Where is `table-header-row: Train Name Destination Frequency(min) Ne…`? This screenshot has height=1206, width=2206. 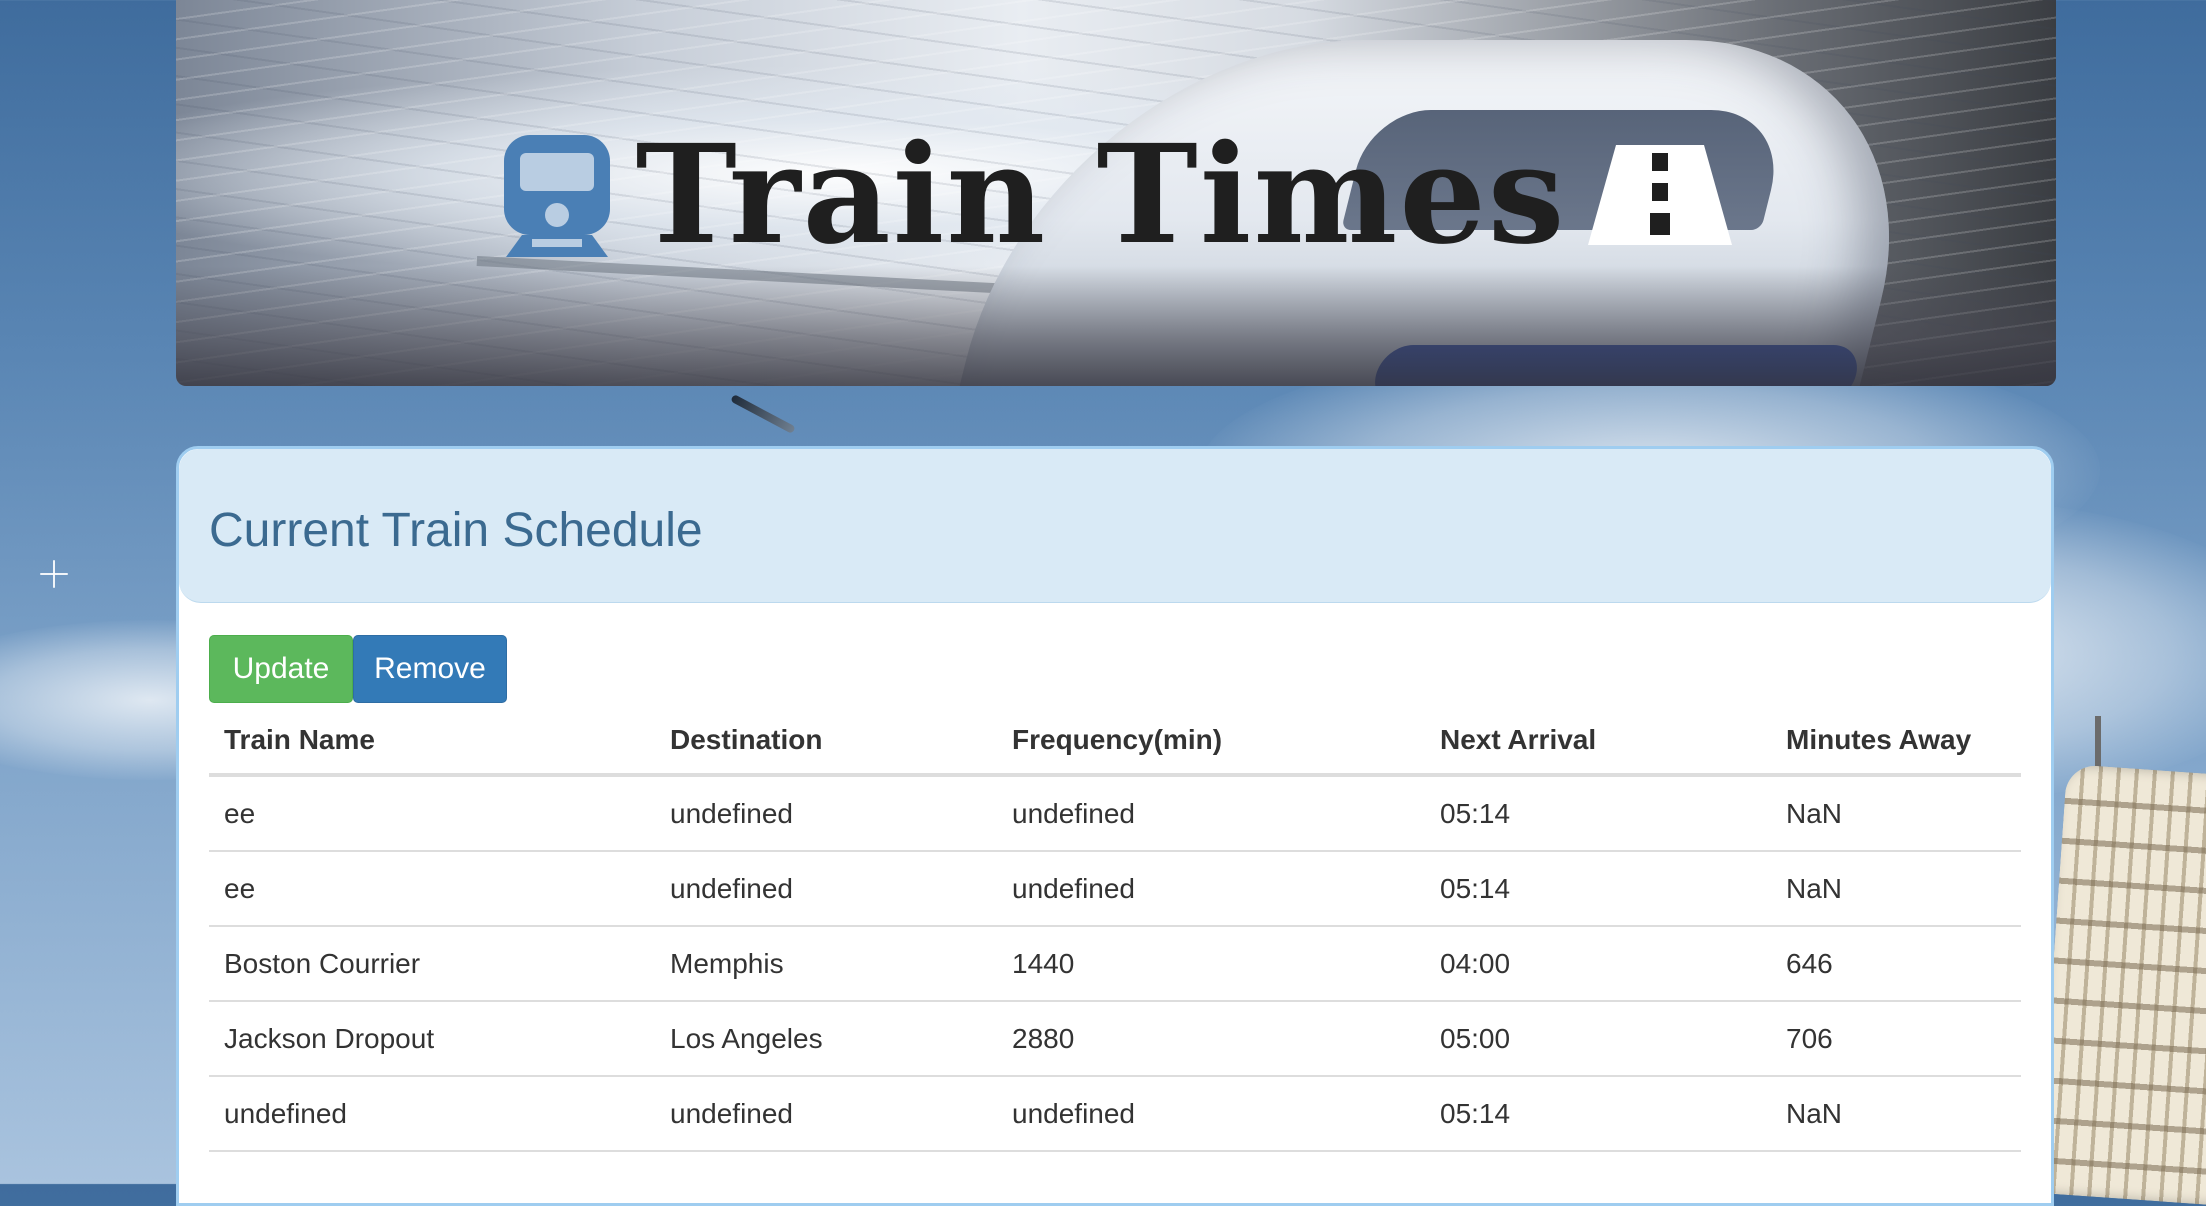 table-header-row: Train Name Destination Frequency(min) Ne… is located at coordinates (1115, 742).